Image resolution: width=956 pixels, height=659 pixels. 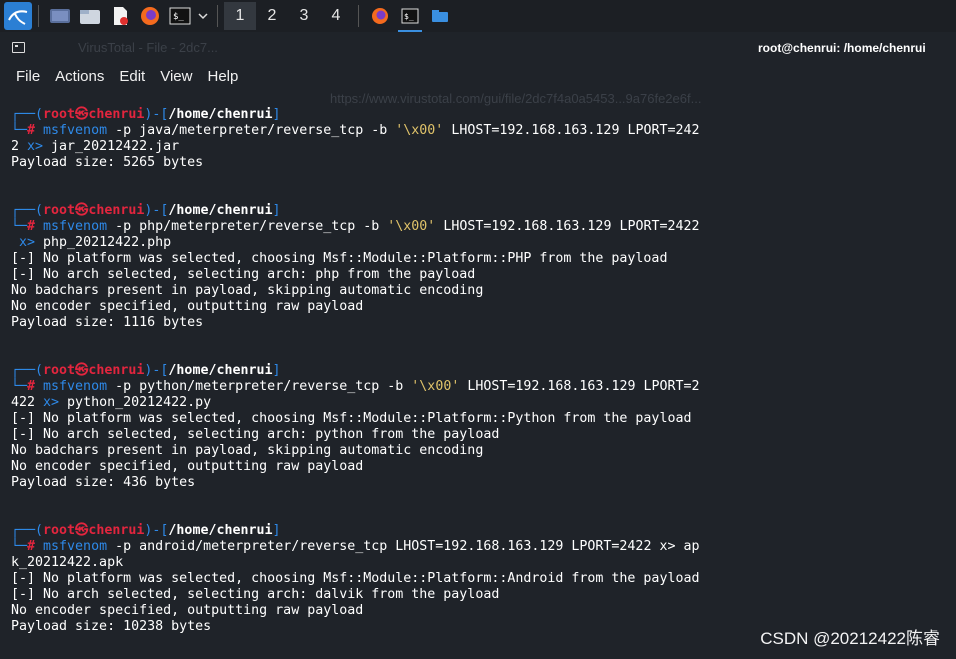 I want to click on firefox-icon, so click(x=150, y=16).